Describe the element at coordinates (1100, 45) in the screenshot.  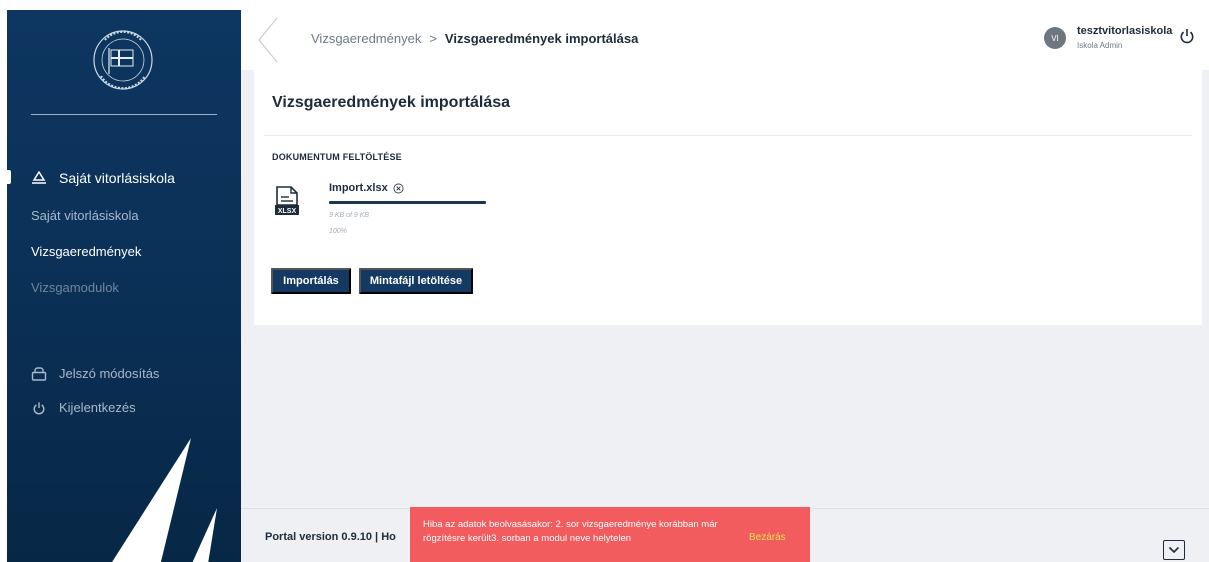
I see `user-role: Iskola Admin` at that location.